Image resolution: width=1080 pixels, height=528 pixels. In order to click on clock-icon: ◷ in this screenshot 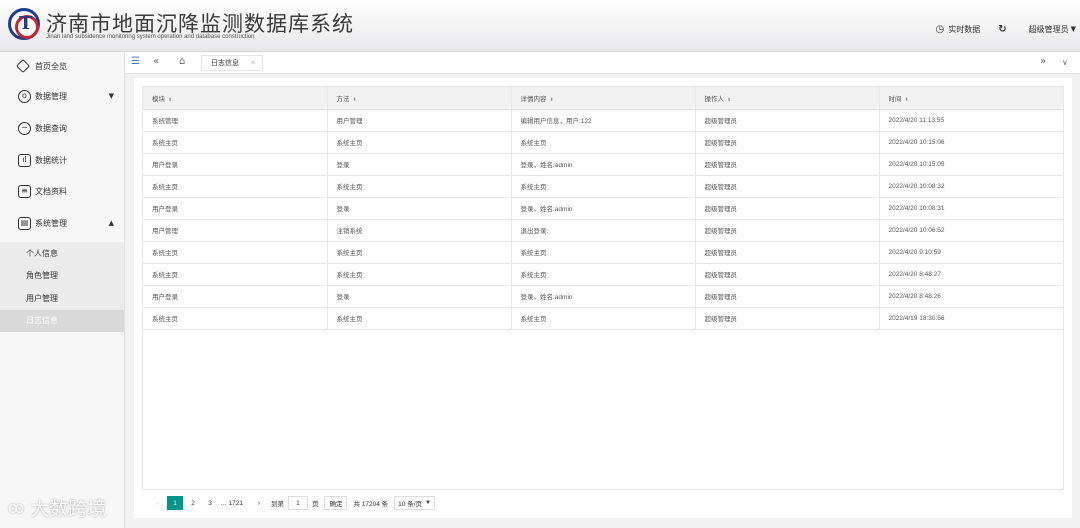, I will do `click(940, 29)`.